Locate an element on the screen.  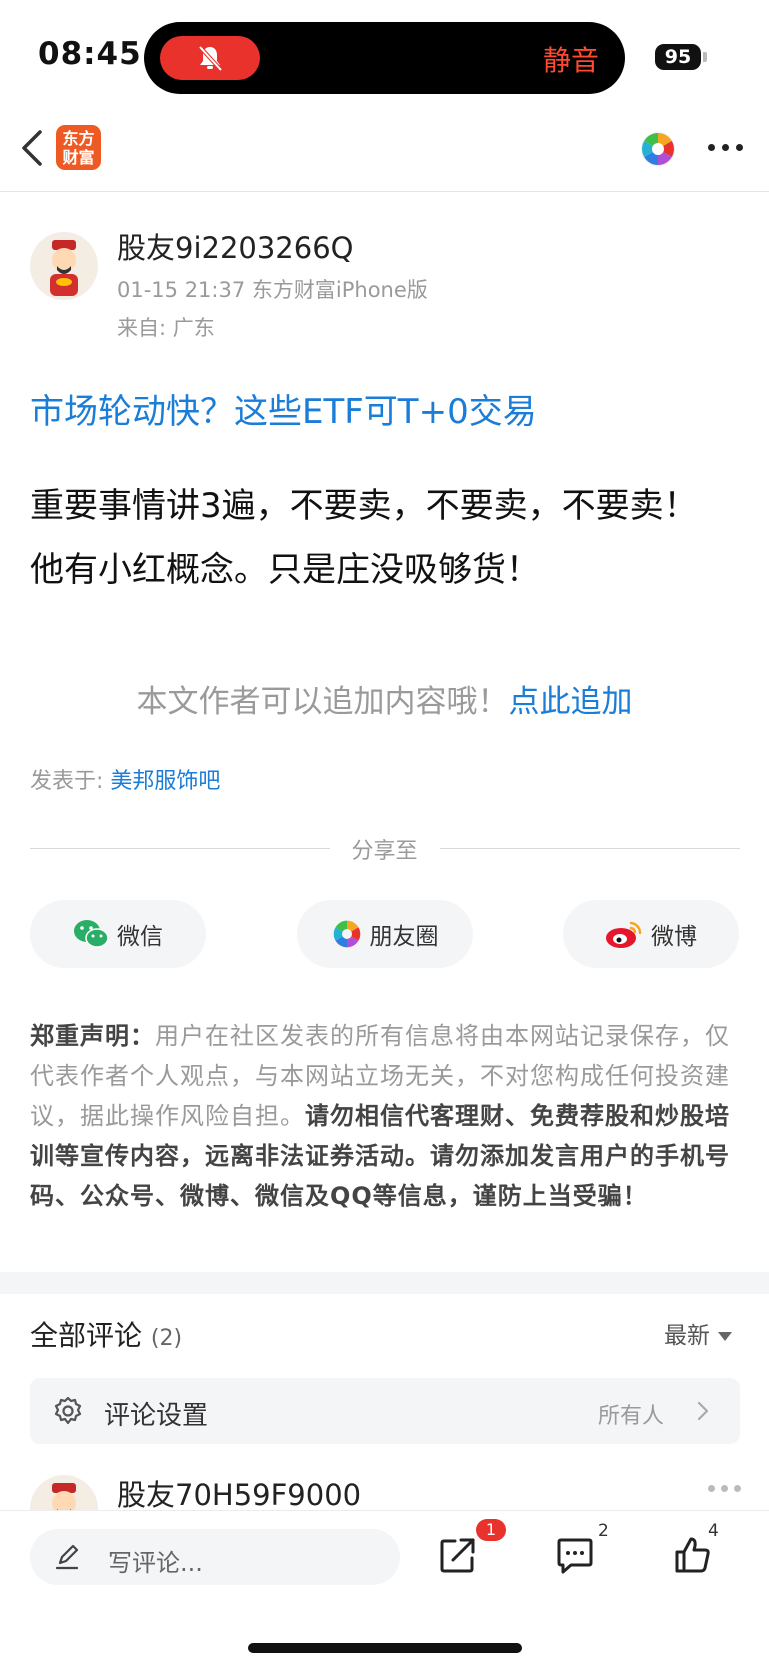
comment-settings-value: 所有人 is located at coordinates (630, 1416).